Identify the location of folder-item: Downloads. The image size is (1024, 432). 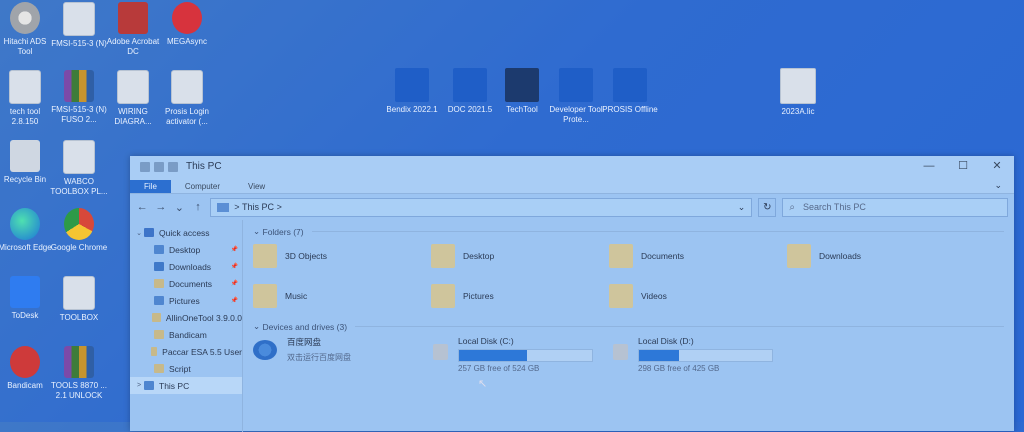
(876, 256).